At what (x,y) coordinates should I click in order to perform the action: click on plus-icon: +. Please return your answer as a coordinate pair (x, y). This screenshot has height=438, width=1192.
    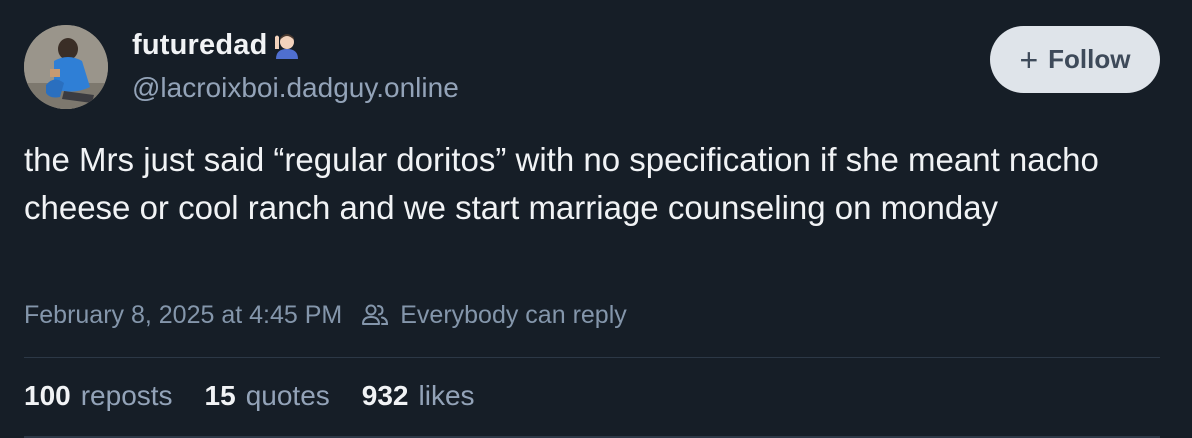
    Looking at the image, I should click on (1029, 59).